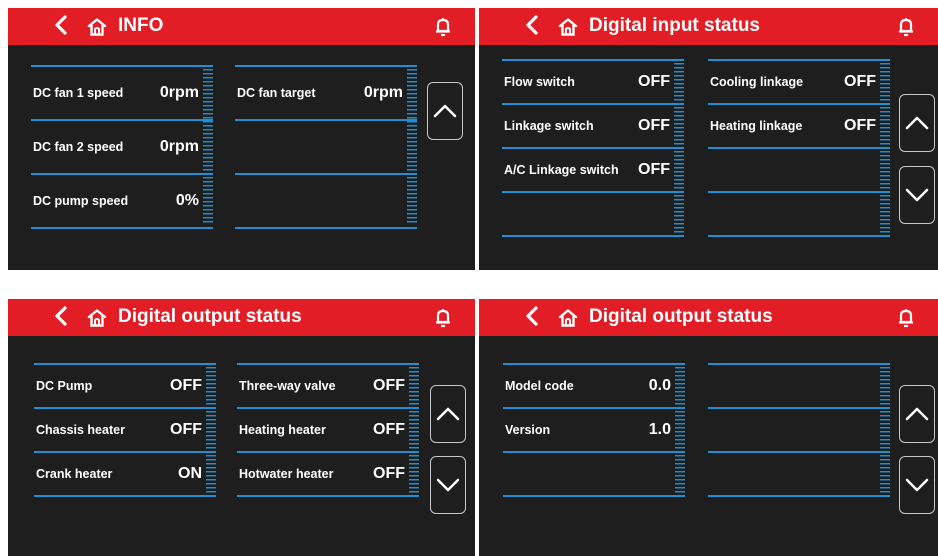 The image size is (938, 556). What do you see at coordinates (659, 429) in the screenshot?
I see `param-value: 1.0` at bounding box center [659, 429].